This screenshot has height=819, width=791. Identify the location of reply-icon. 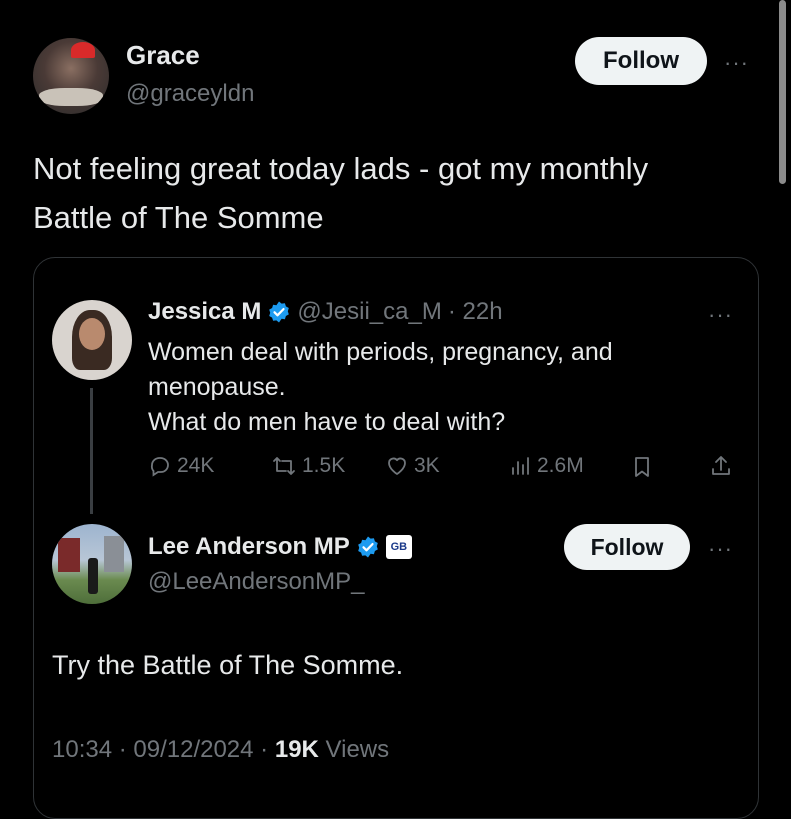
(159, 467).